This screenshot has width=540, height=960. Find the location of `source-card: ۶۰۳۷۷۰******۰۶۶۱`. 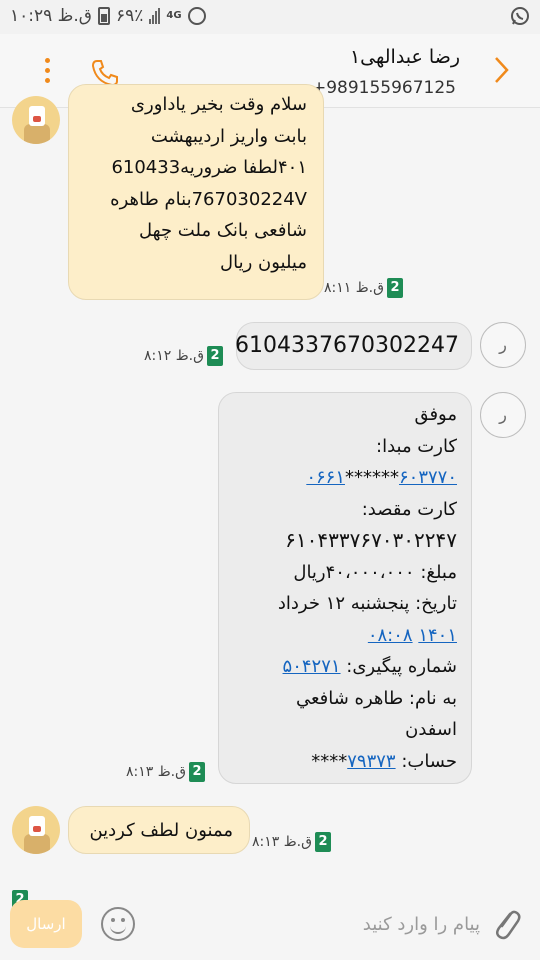

source-card: ۶۰۳۷۷۰******۰۶۶۱ is located at coordinates (381, 477).